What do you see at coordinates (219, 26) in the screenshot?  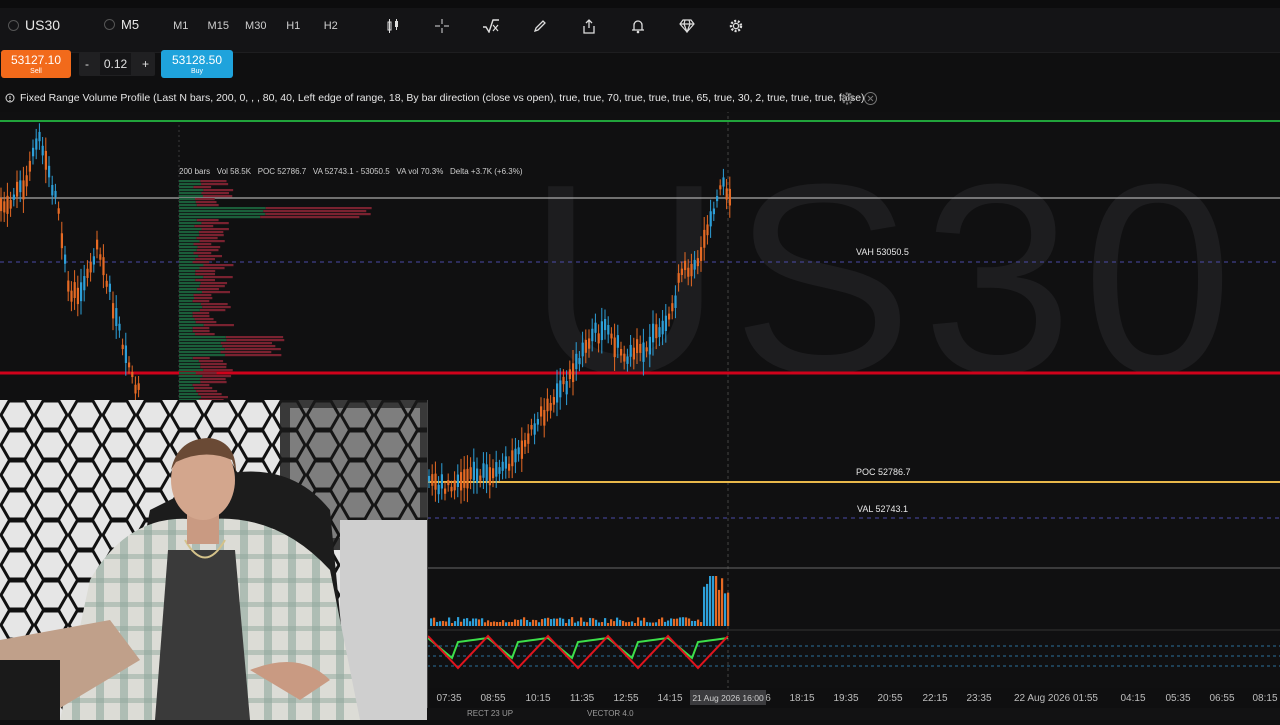 I see `timeframe-m15-button: M15` at bounding box center [219, 26].